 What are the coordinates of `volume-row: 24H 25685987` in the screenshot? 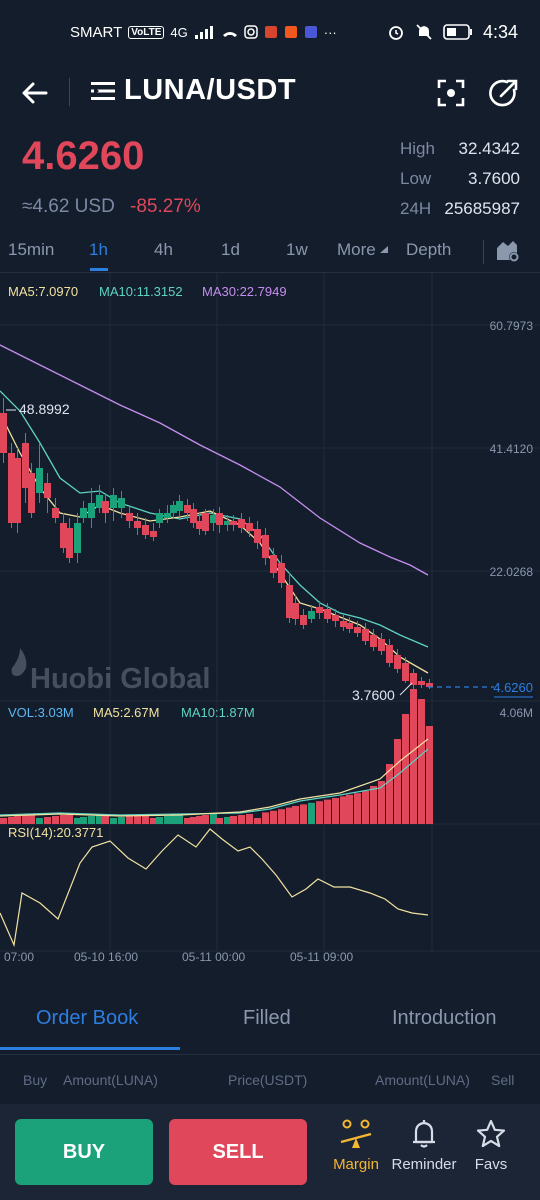 It's located at (460, 209).